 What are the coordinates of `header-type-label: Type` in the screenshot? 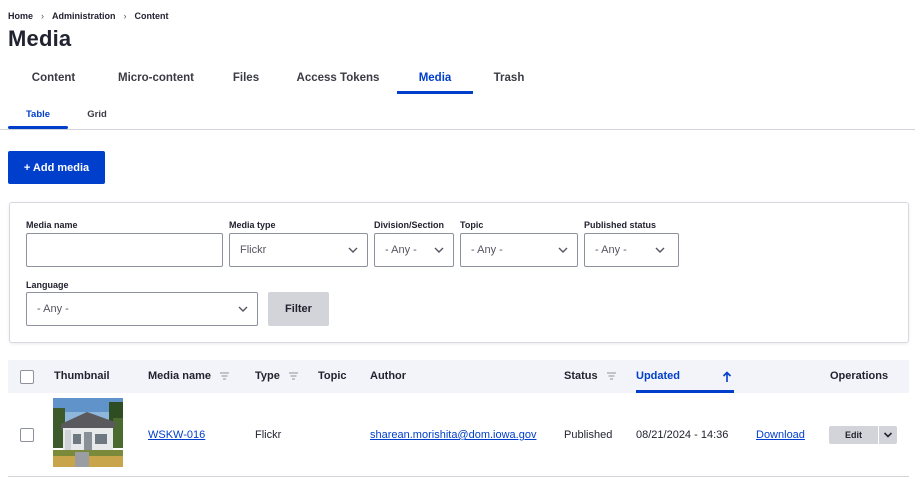 It's located at (267, 376).